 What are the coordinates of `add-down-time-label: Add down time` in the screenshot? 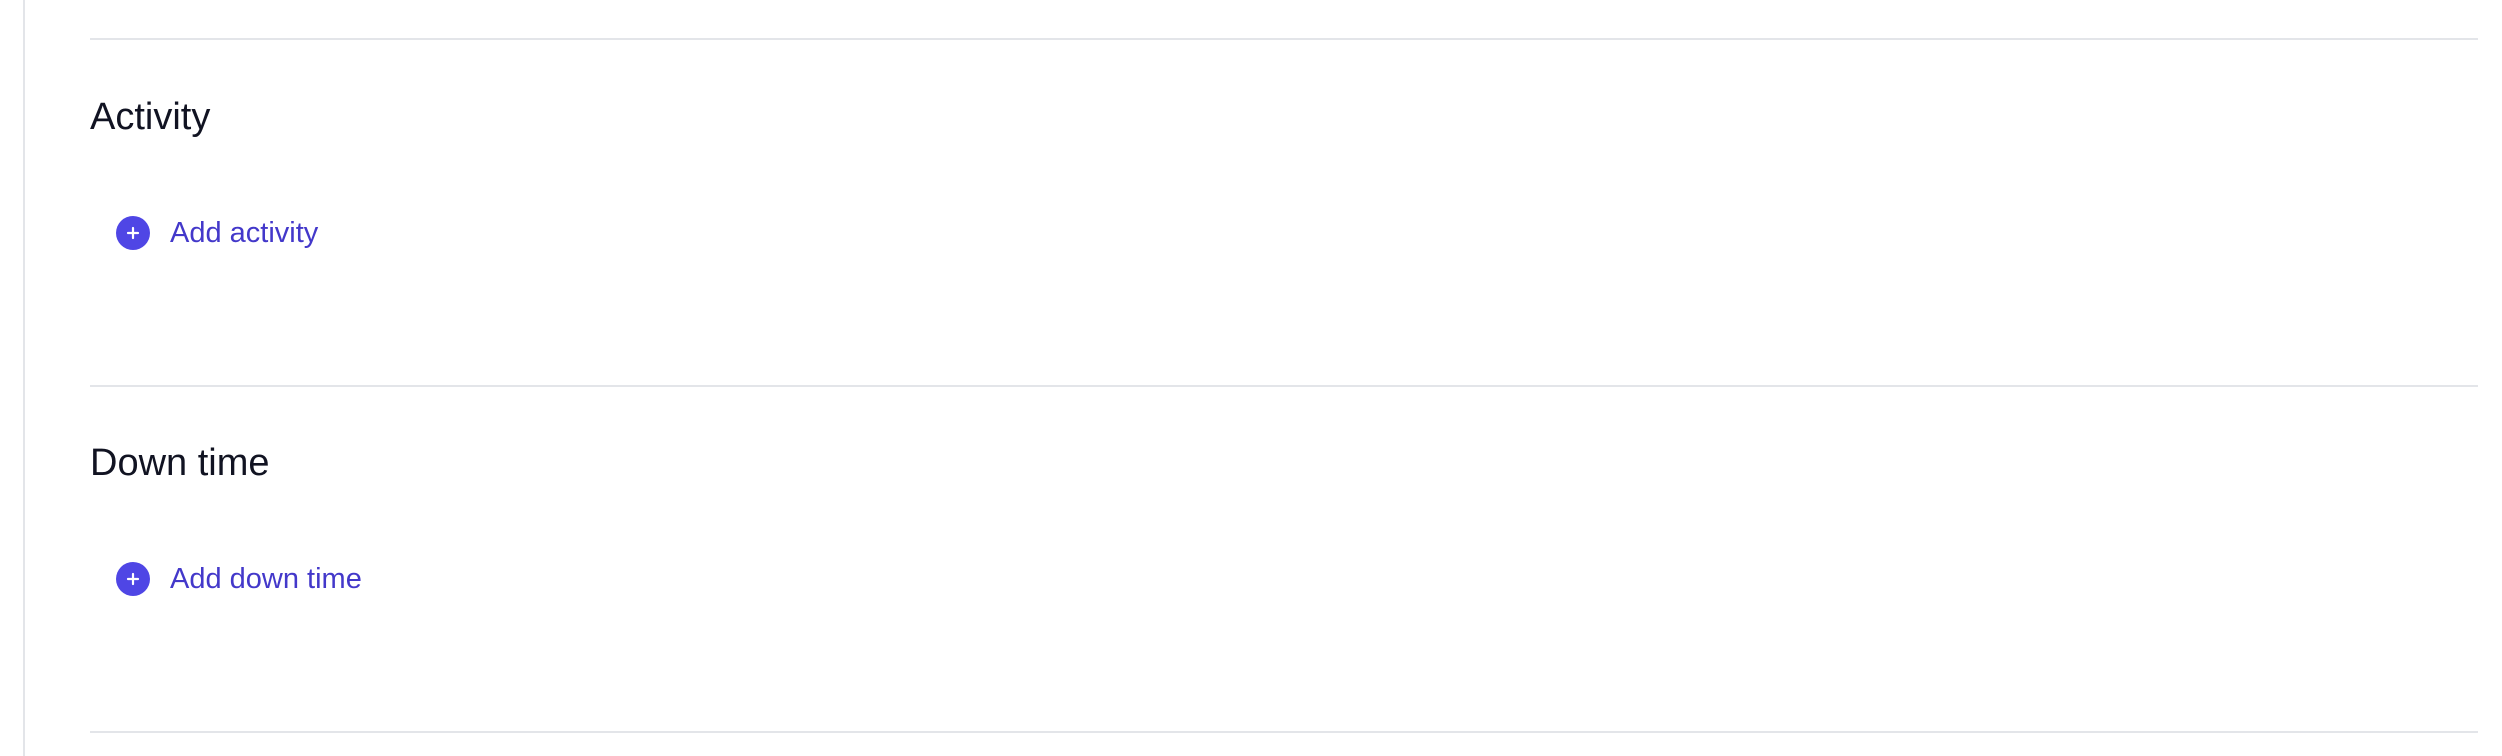 It's located at (266, 578).